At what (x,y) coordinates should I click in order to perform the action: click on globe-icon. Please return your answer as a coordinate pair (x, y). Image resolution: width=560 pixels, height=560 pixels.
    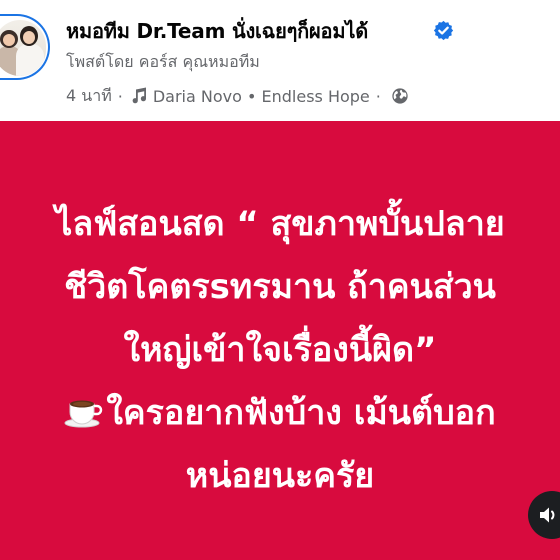
    Looking at the image, I should click on (400, 96).